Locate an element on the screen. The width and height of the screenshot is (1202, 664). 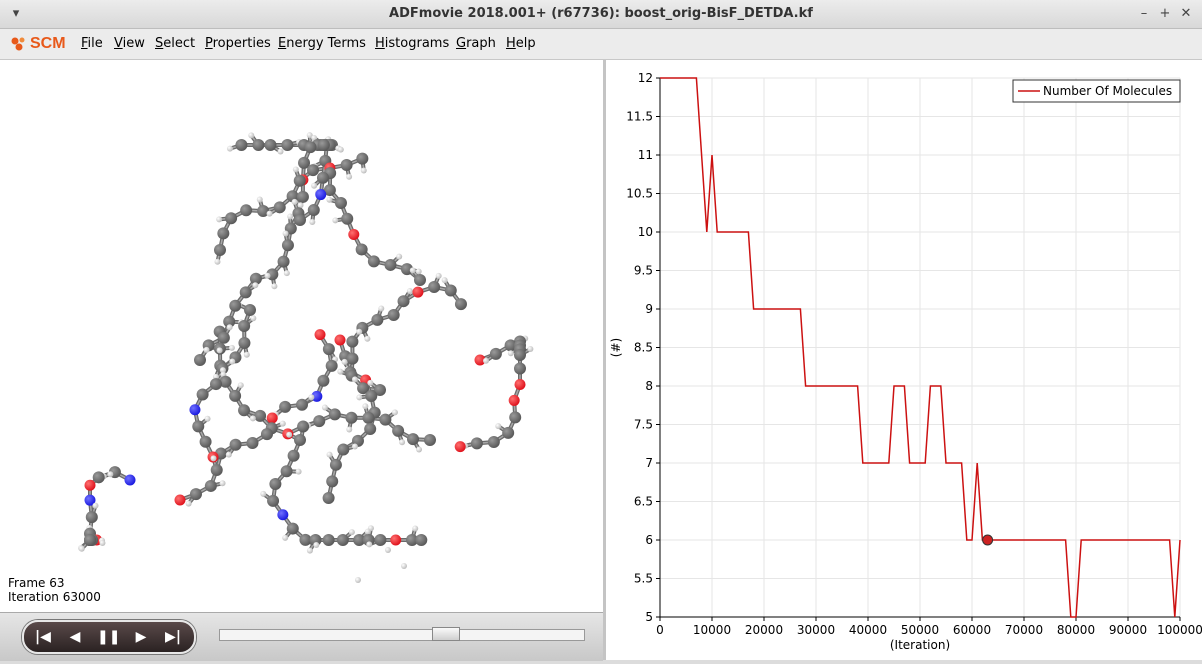
y-tick-label: 11 is located at coordinates (645, 155).